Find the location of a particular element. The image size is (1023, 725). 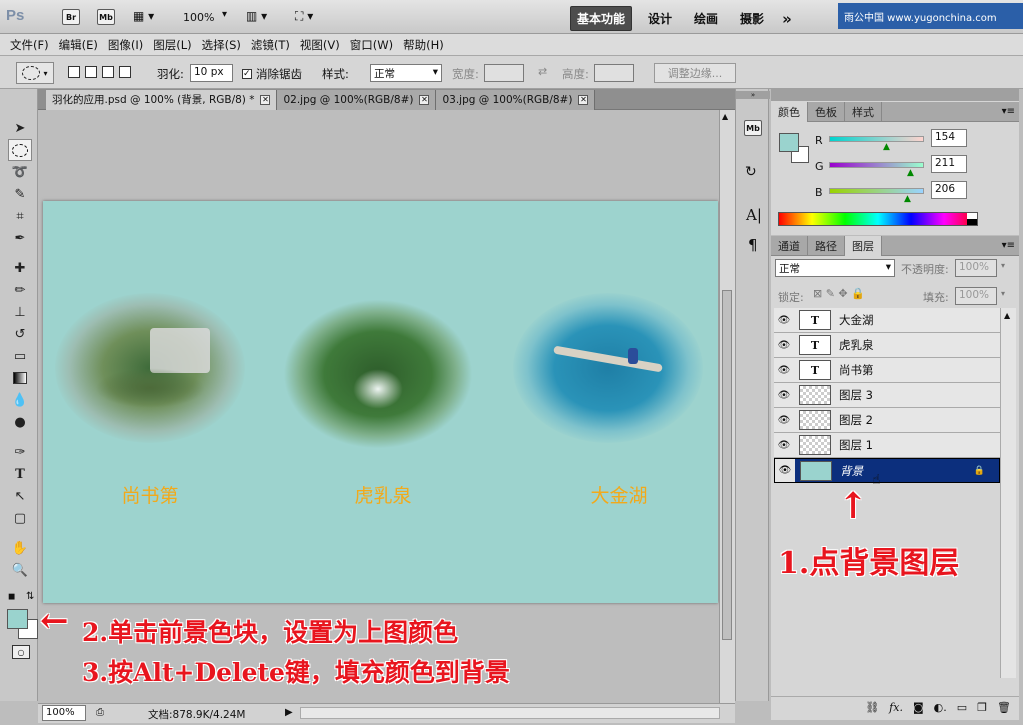

scrollbar-thumb is located at coordinates (727, 465).